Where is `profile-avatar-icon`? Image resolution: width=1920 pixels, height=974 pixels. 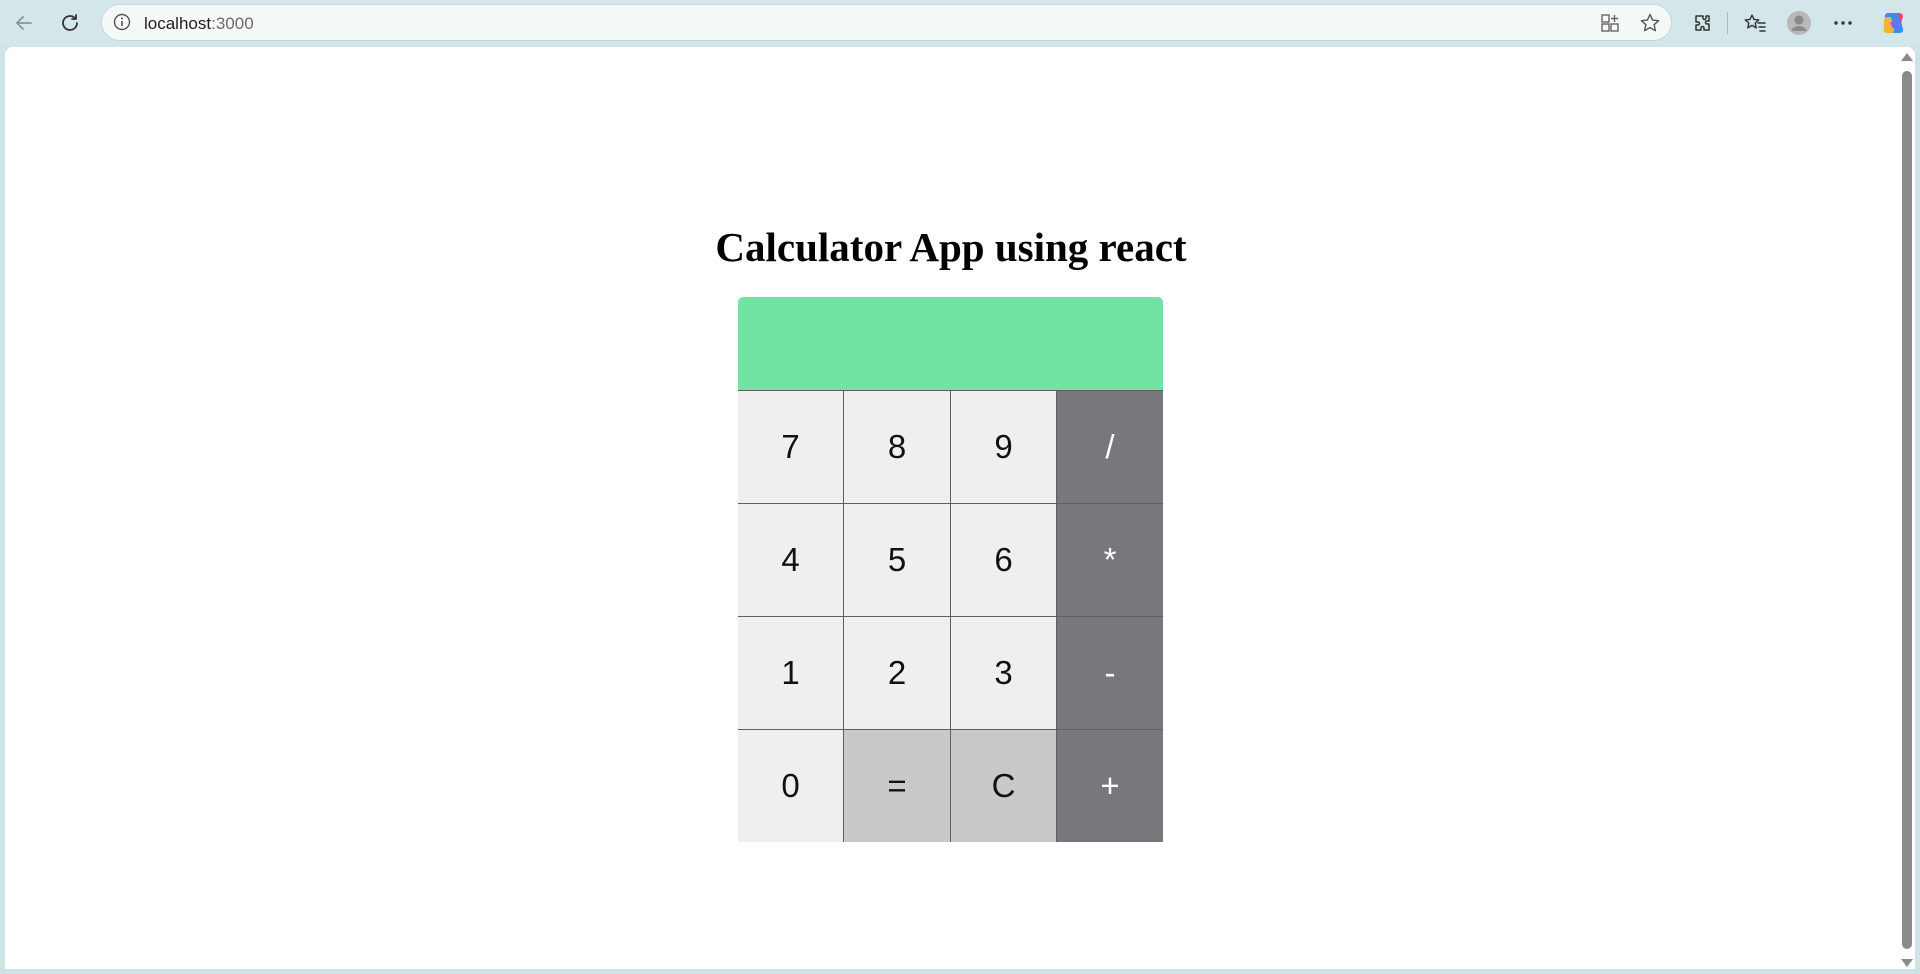
profile-avatar-icon is located at coordinates (1799, 23).